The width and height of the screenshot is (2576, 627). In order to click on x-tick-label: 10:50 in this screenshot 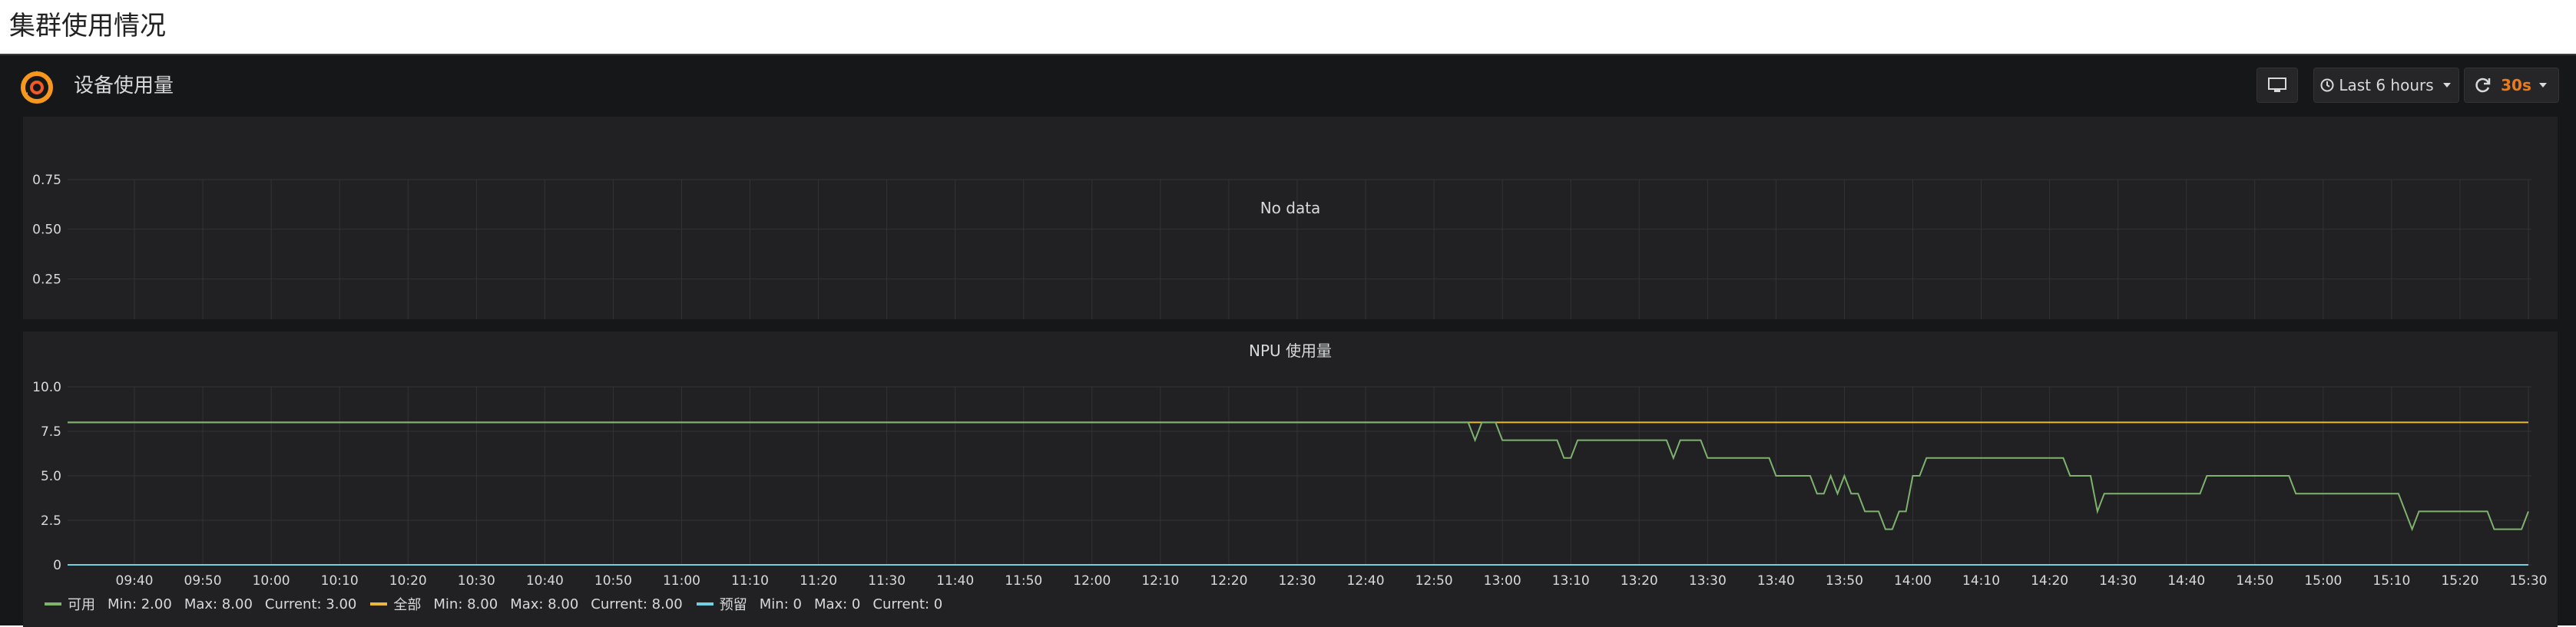, I will do `click(613, 581)`.